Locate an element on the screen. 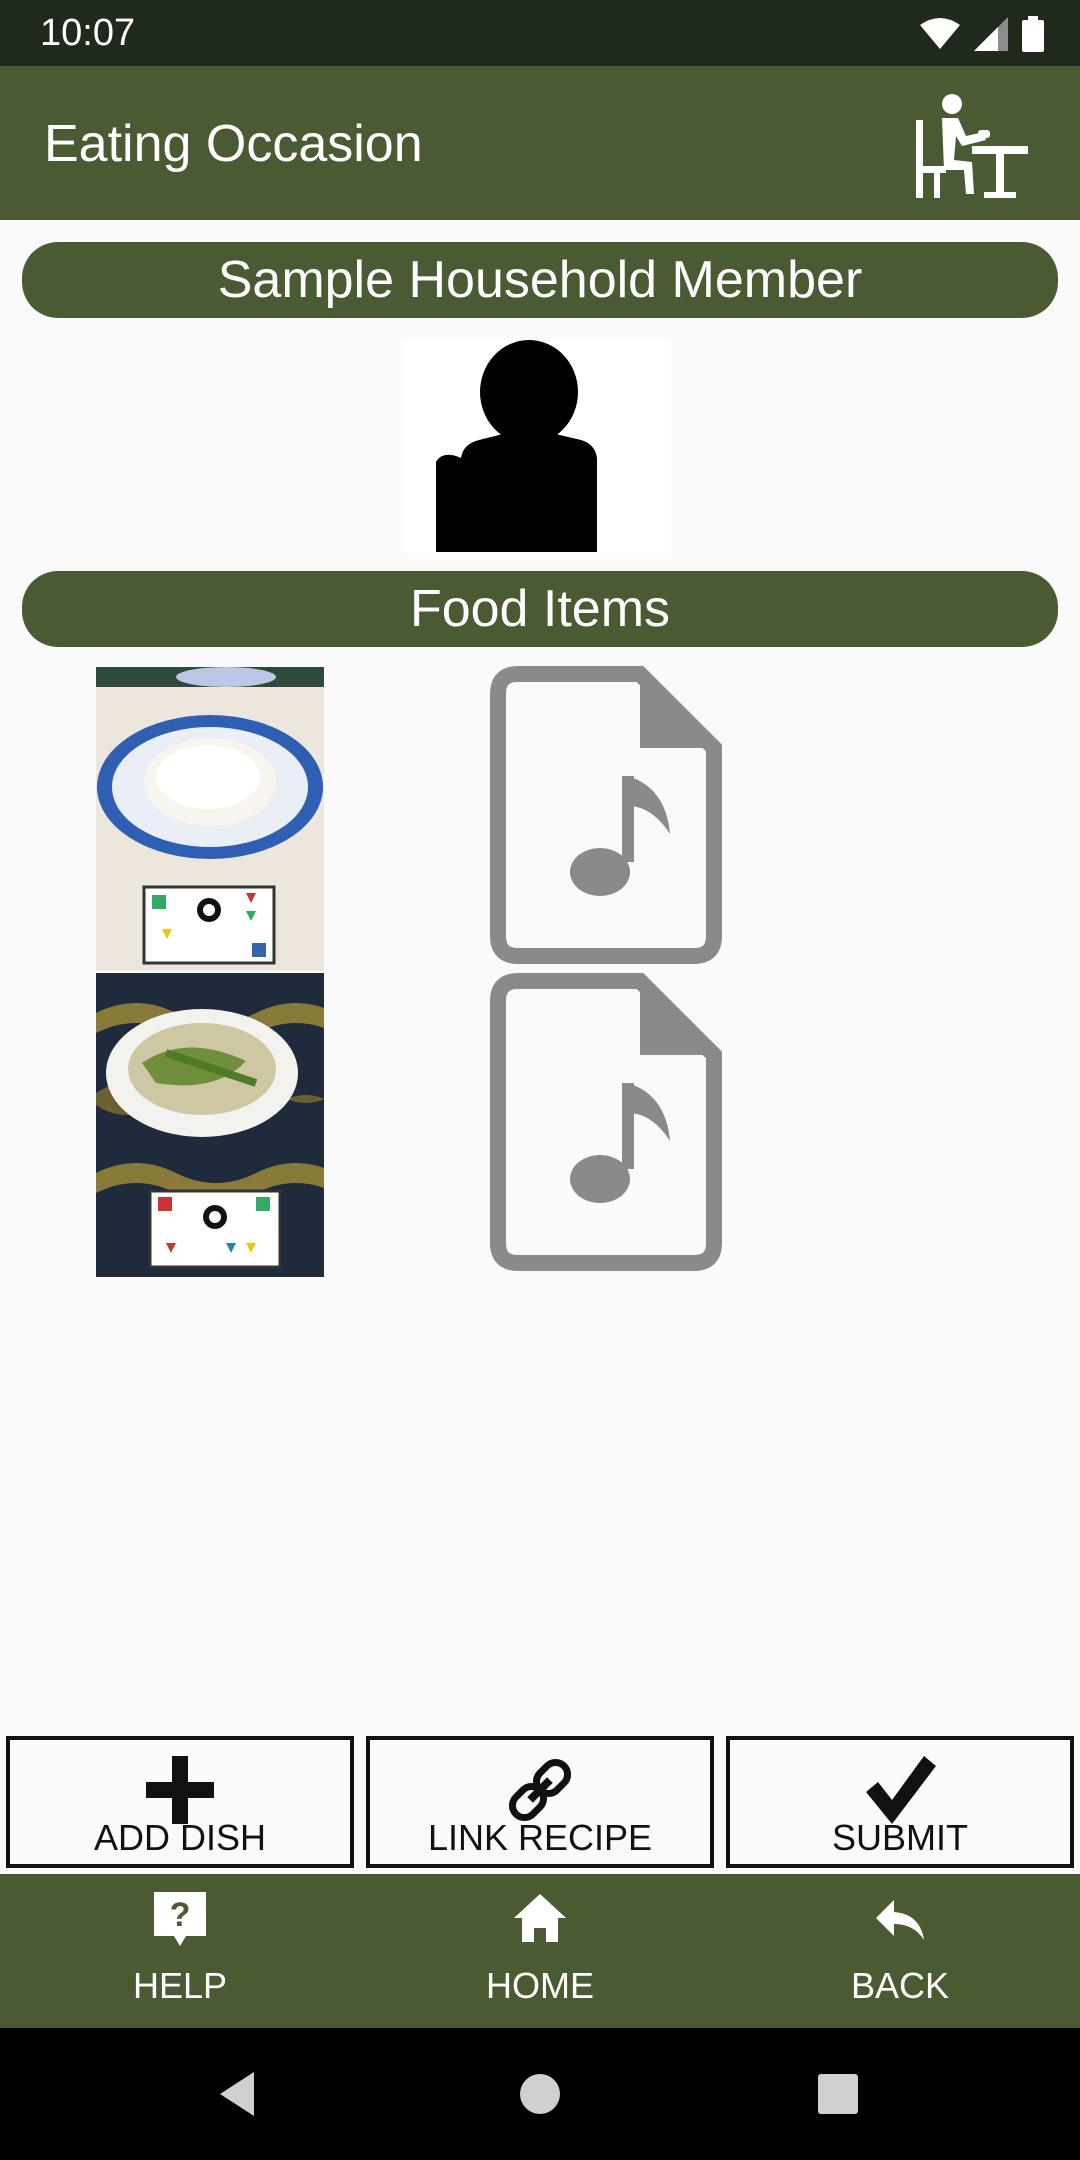  page-title: Eating Occasion is located at coordinates (233, 144).